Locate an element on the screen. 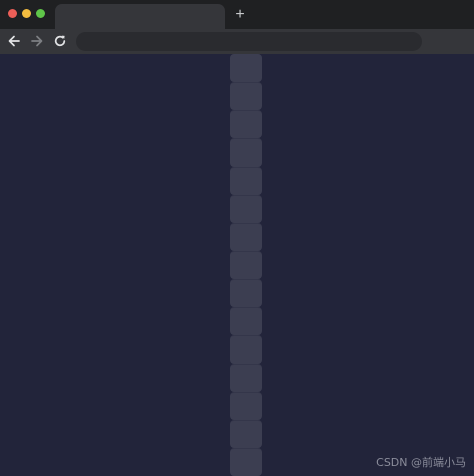  browser-tab is located at coordinates (140, 16).